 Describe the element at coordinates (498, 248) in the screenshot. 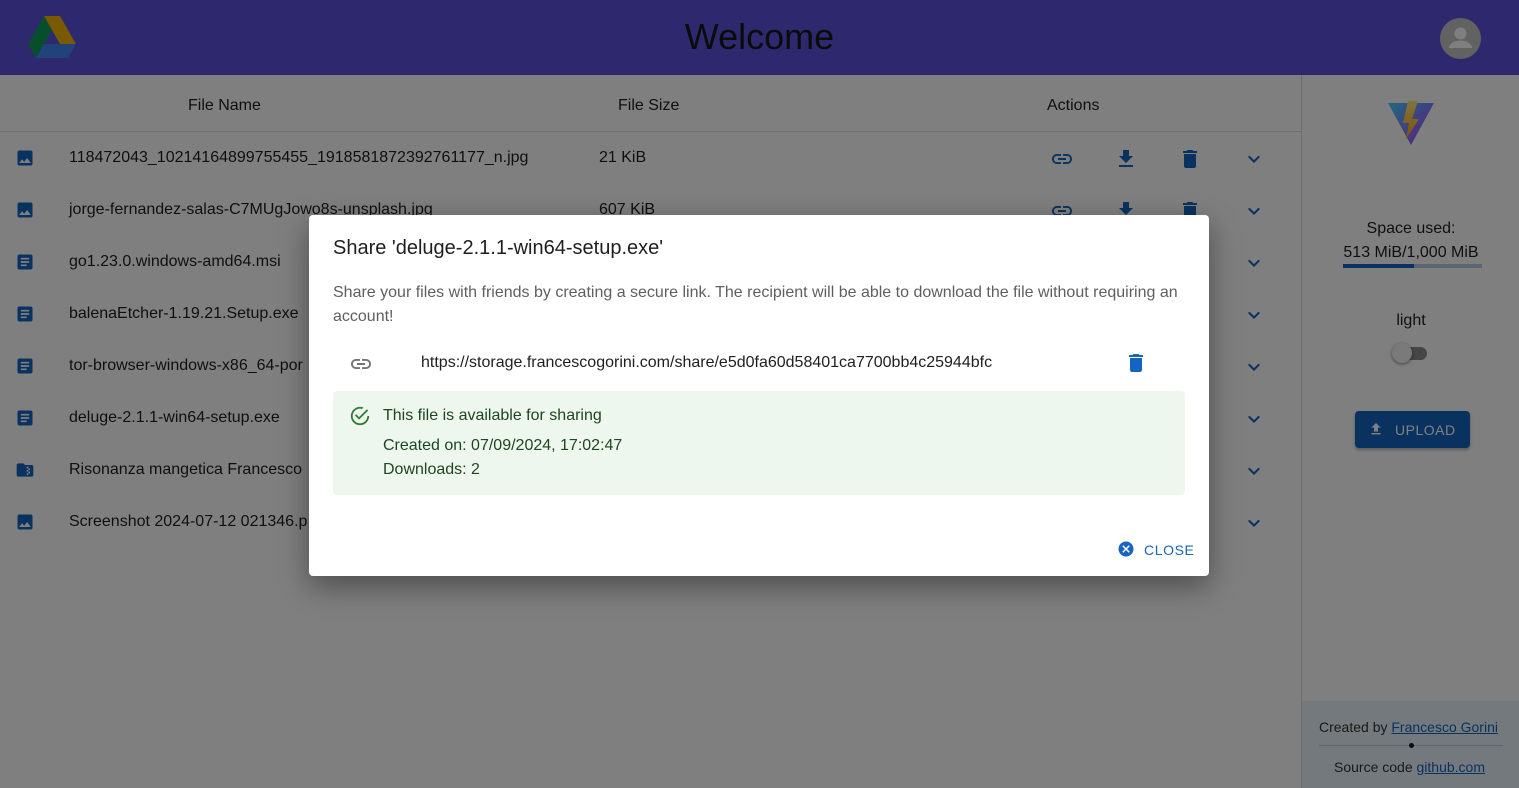

I see `dialog-title: Share 'deluge-2.1.1-win64-setup.exe'` at that location.